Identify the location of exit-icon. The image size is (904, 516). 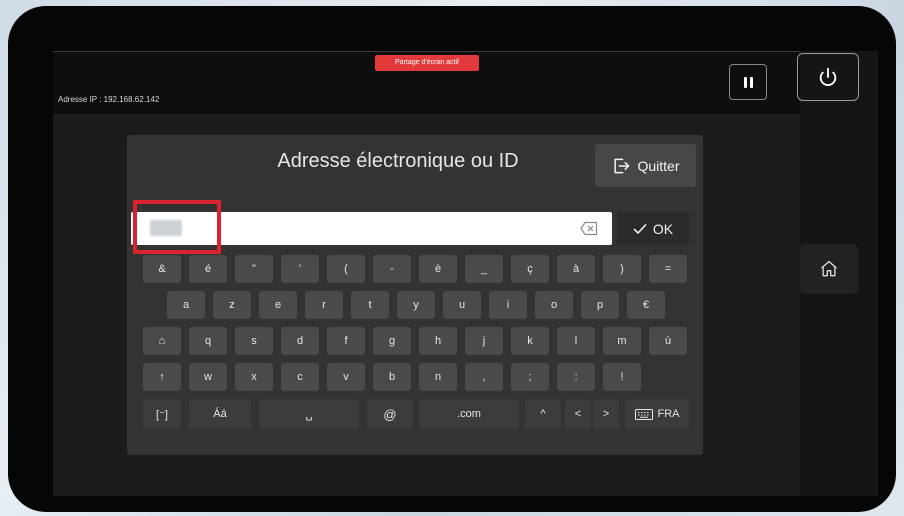
(622, 165).